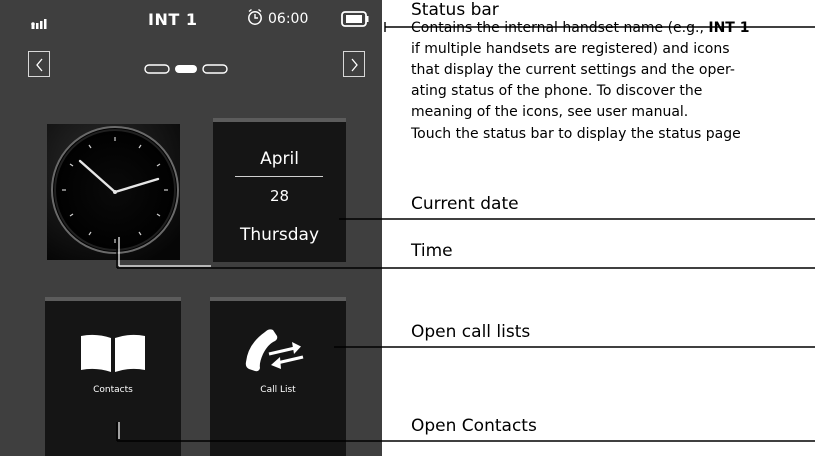 The height and width of the screenshot is (456, 815). Describe the element at coordinates (278, 390) in the screenshot. I see `call-list-label: Call List` at that location.